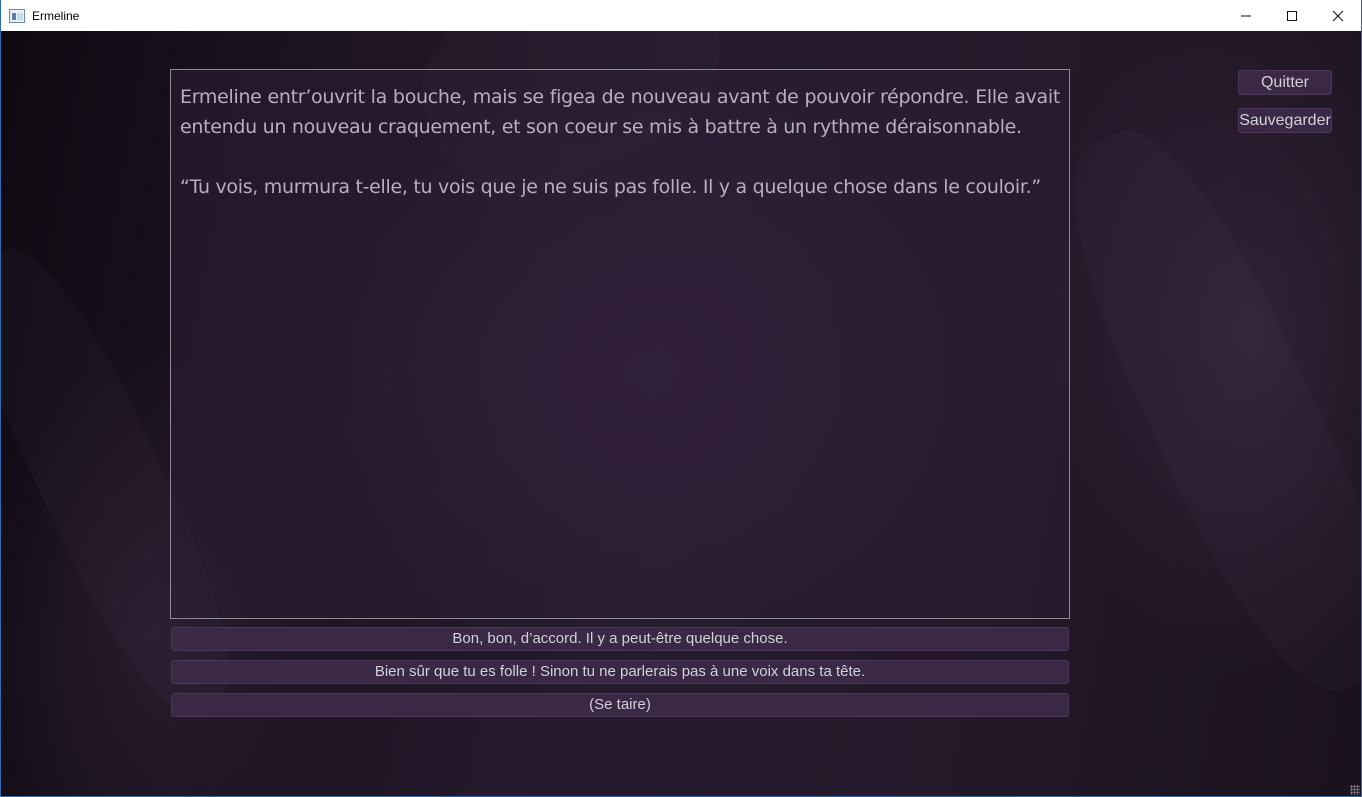  What do you see at coordinates (17, 15) in the screenshot?
I see `app-icon` at bounding box center [17, 15].